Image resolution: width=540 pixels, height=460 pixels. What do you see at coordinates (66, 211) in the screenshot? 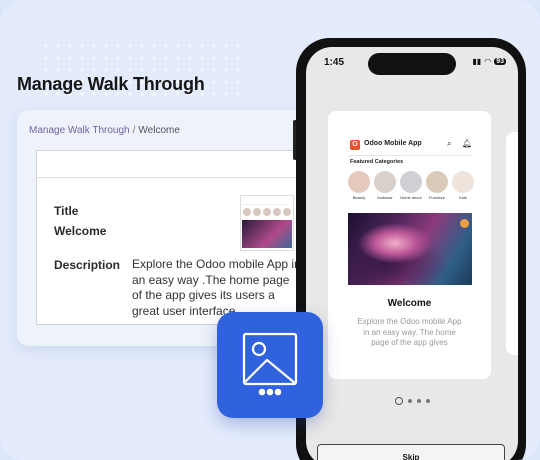
I see `title-field-label: Title` at bounding box center [66, 211].